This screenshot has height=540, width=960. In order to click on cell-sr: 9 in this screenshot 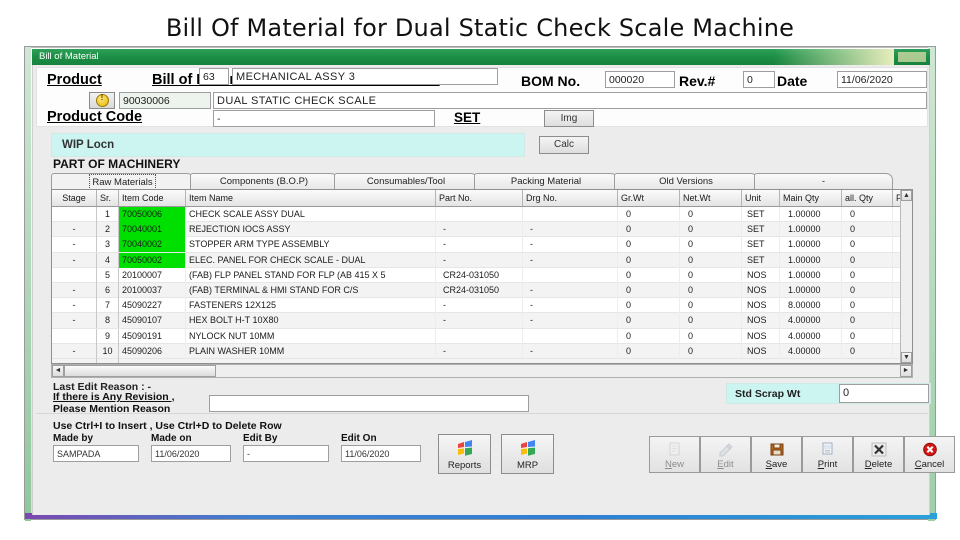, I will do `click(108, 336)`.